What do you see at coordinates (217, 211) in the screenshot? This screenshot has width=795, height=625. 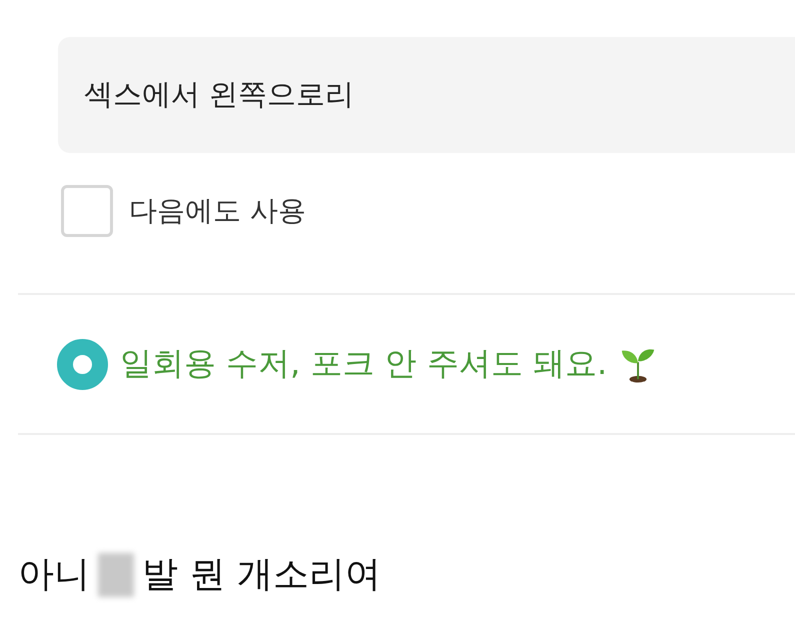 I see `checkbox-label: 다음에도 사용` at bounding box center [217, 211].